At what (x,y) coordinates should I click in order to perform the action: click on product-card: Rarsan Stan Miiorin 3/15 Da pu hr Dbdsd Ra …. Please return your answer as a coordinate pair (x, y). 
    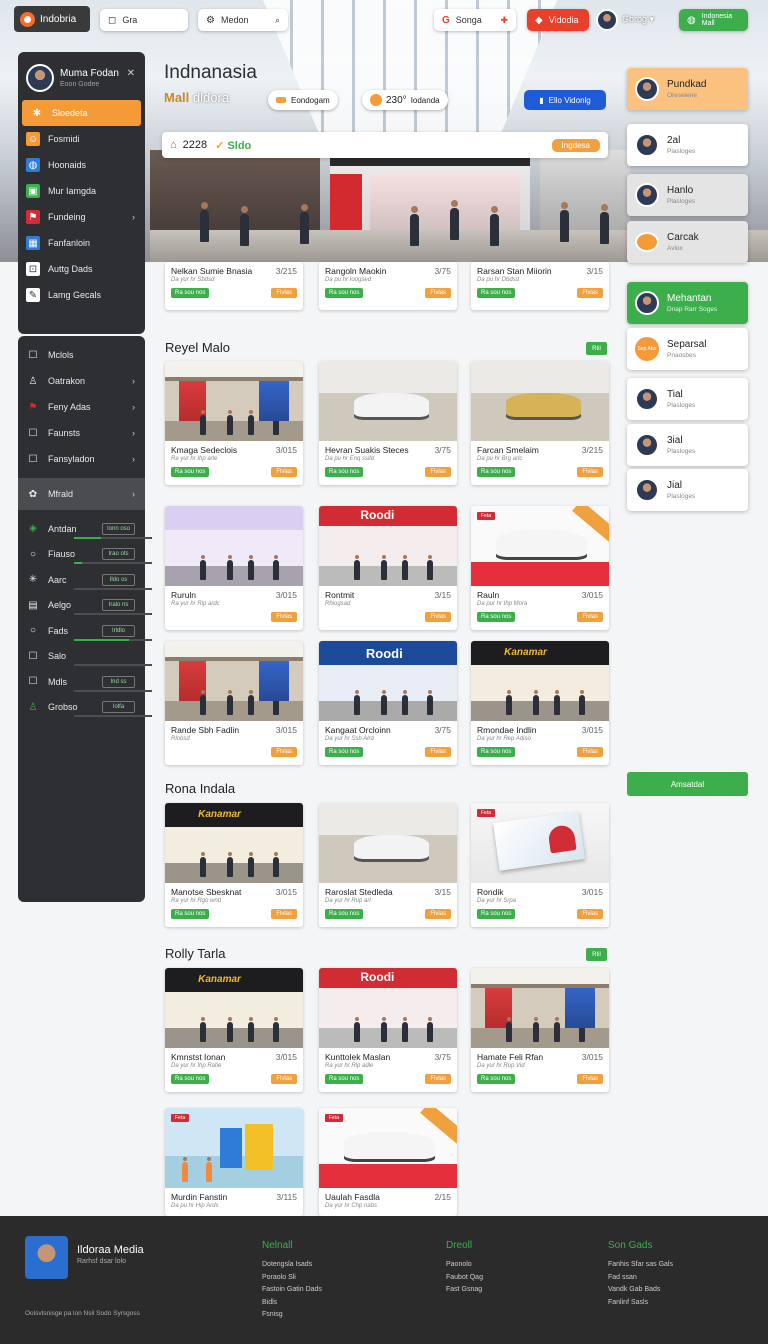
    Looking at the image, I should click on (540, 286).